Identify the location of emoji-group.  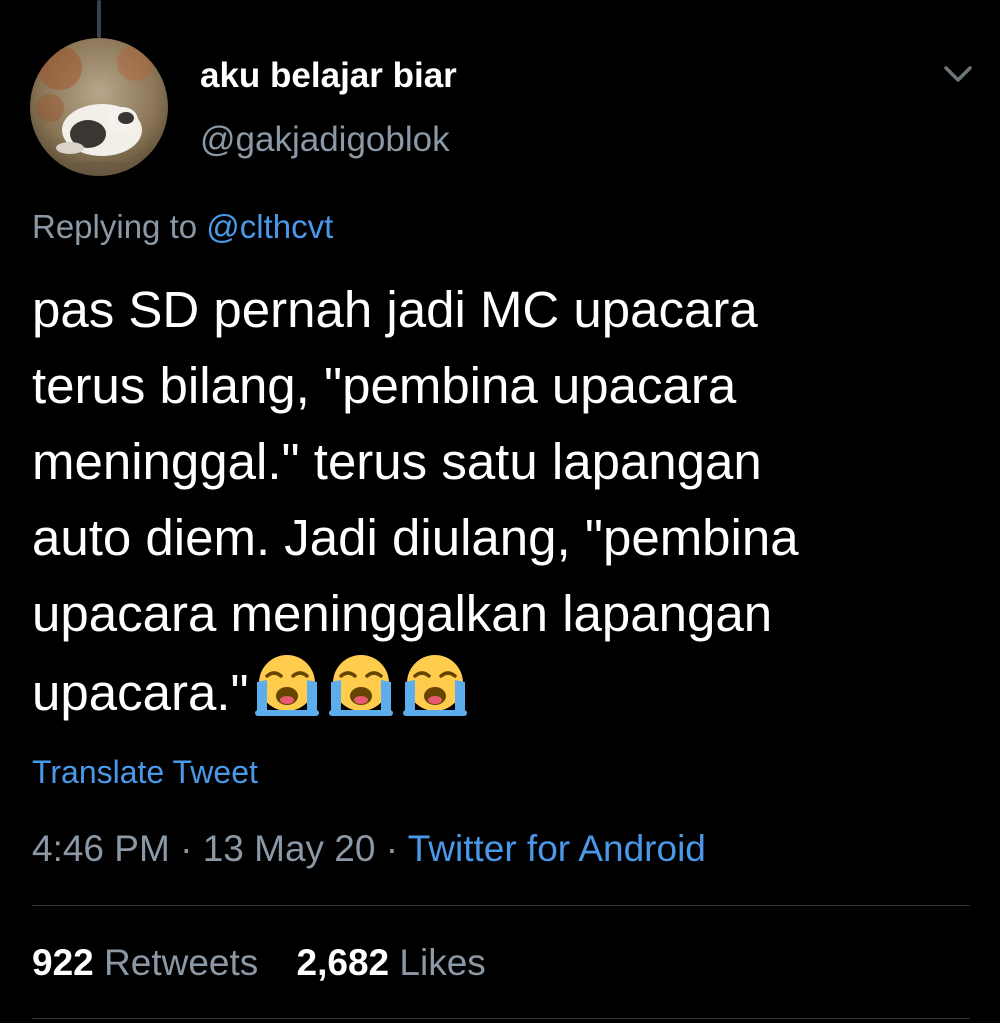
(361, 685).